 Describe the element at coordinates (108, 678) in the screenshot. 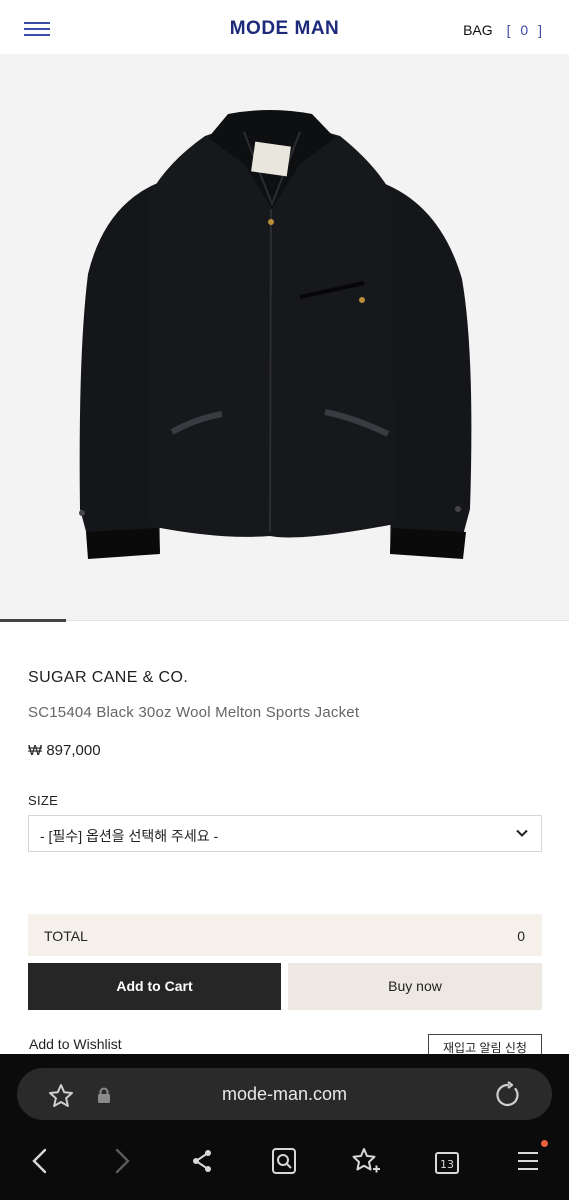

I see `product-brand: SUGAR CANE & CO.` at that location.